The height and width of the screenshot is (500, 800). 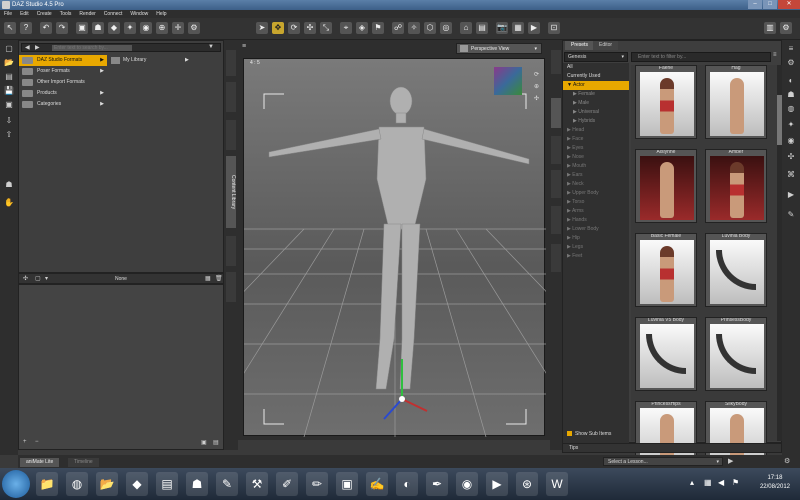 I want to click on lesson-settings-icon: ⚙, so click(x=787, y=461).